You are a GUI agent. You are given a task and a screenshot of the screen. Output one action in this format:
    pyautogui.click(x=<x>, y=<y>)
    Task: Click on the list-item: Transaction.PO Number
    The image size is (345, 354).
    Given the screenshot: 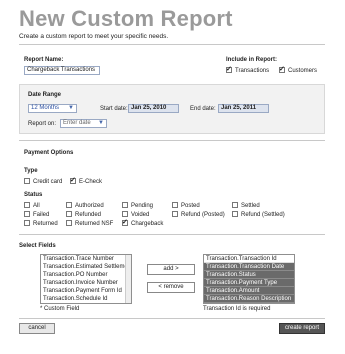 What is the action you would take?
    pyautogui.click(x=86, y=275)
    